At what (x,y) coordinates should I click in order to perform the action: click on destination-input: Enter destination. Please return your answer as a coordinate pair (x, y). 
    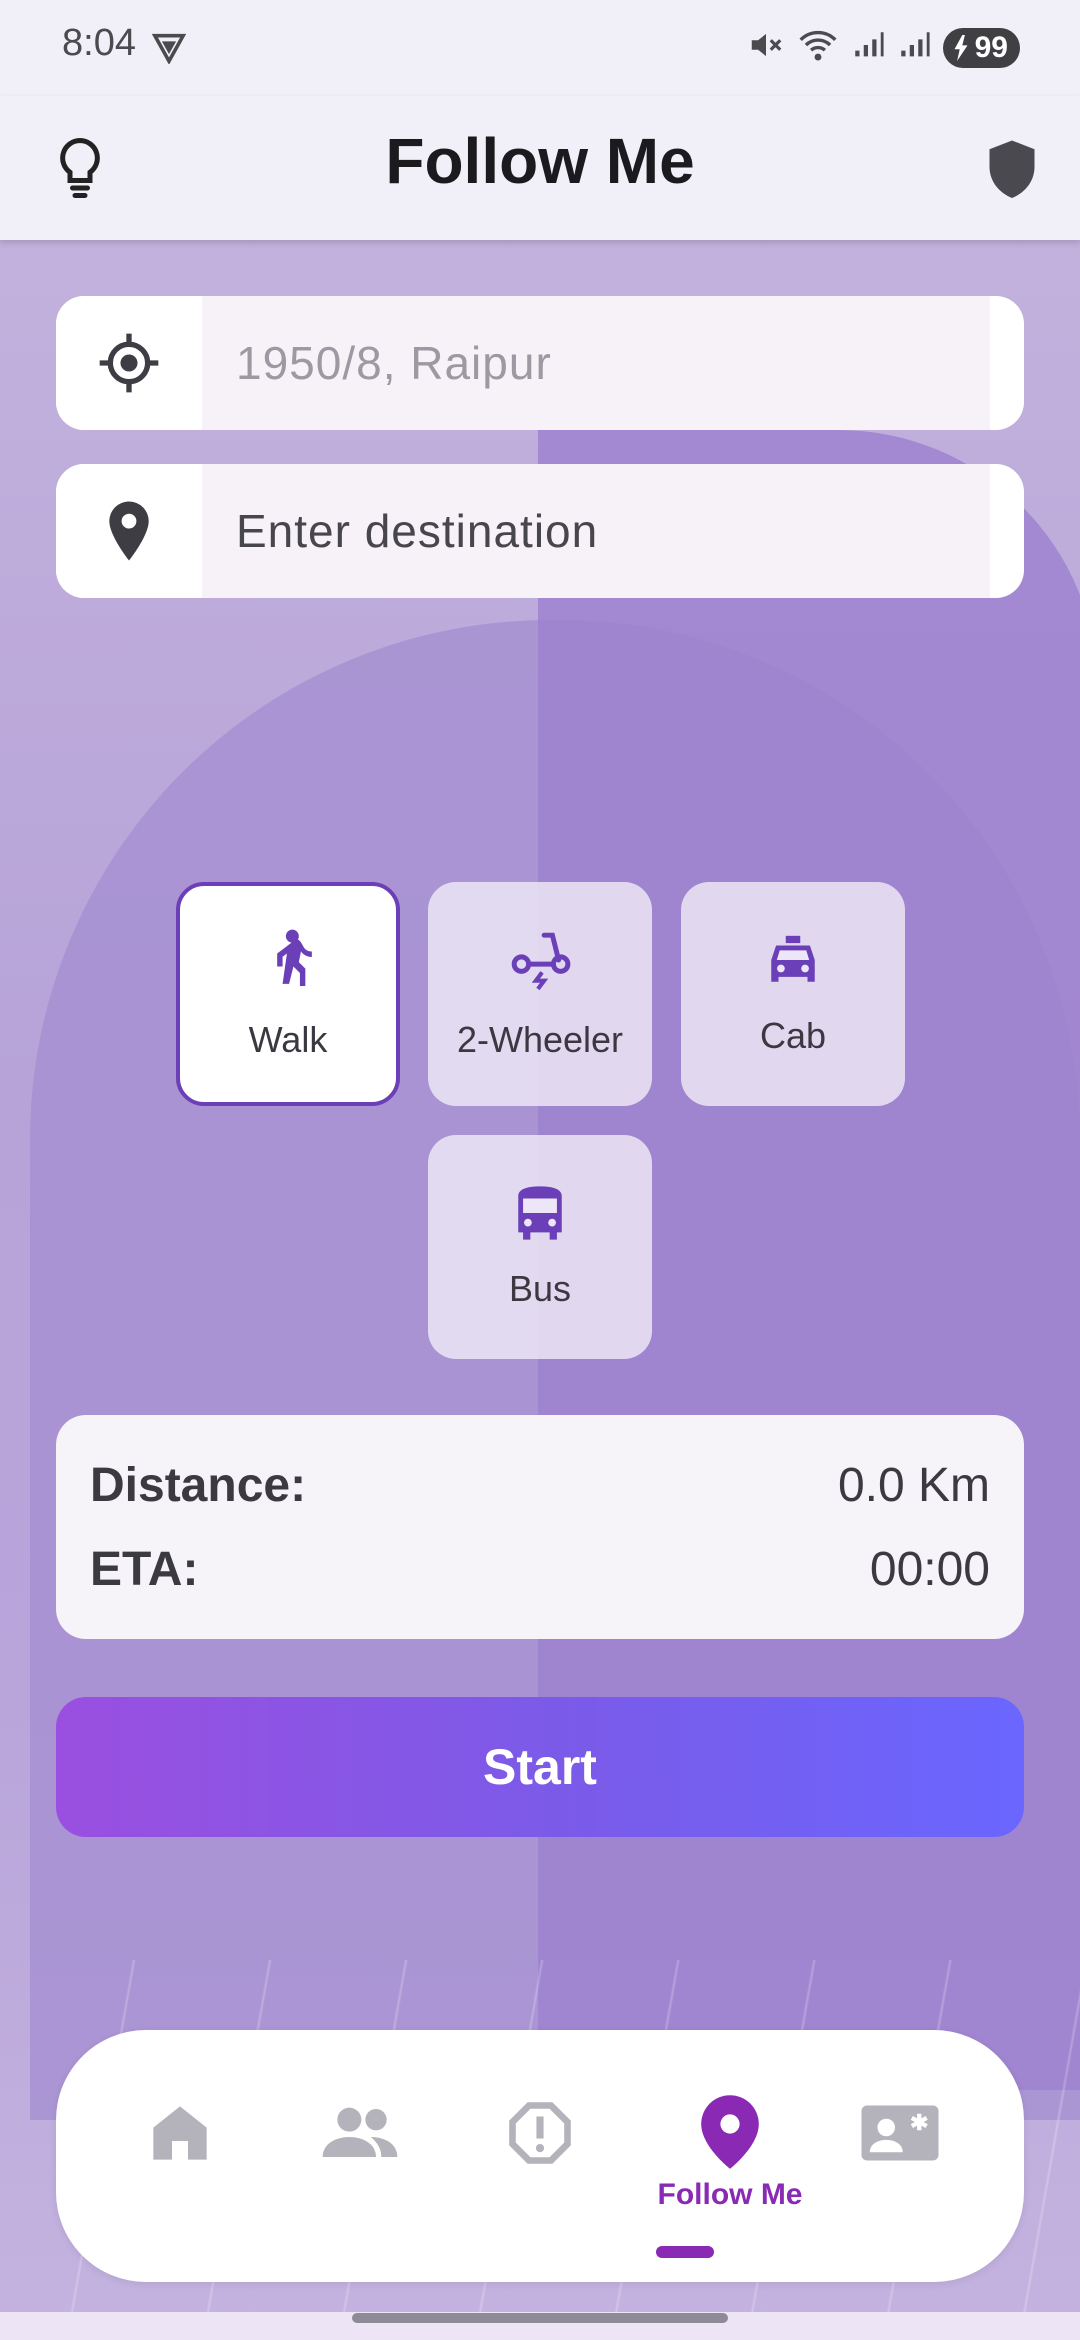
    Looking at the image, I should click on (596, 531).